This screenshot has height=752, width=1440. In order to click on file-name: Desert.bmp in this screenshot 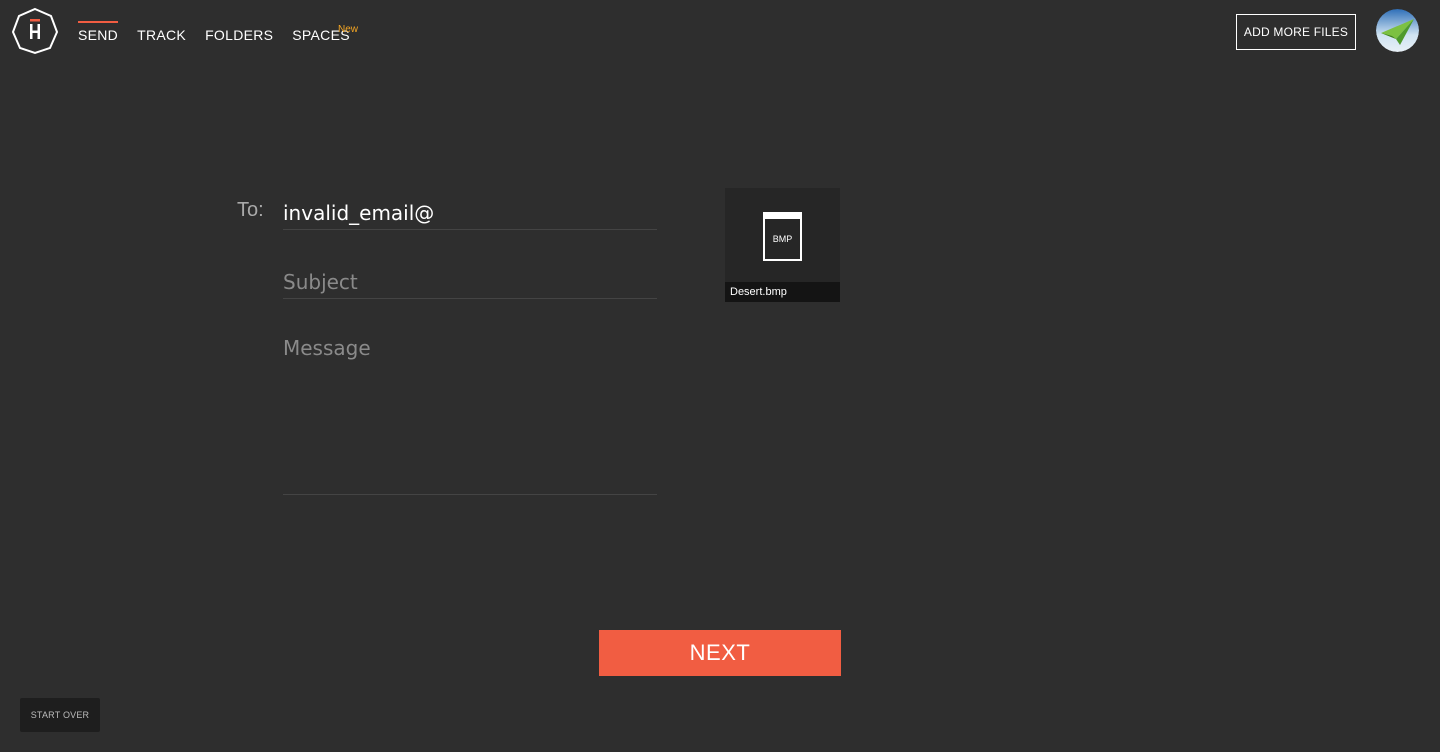, I will do `click(782, 292)`.